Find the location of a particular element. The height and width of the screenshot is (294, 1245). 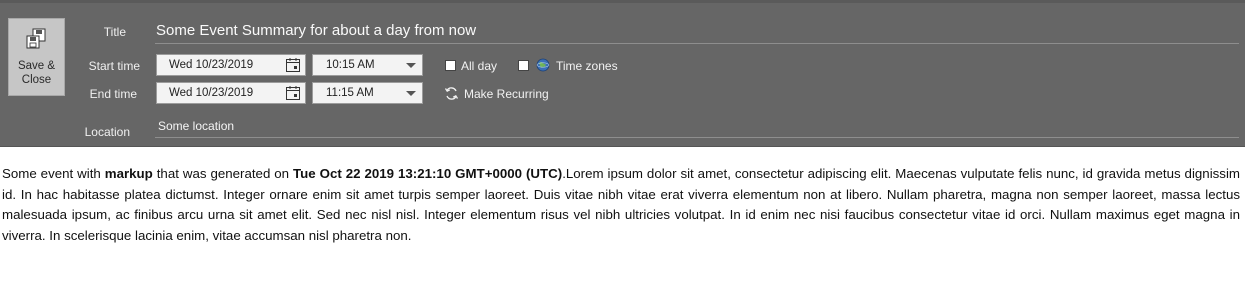

body-bold-date: Tue Oct 22 2019 13:21:10 GMT+0000 (UTC) is located at coordinates (428, 173).